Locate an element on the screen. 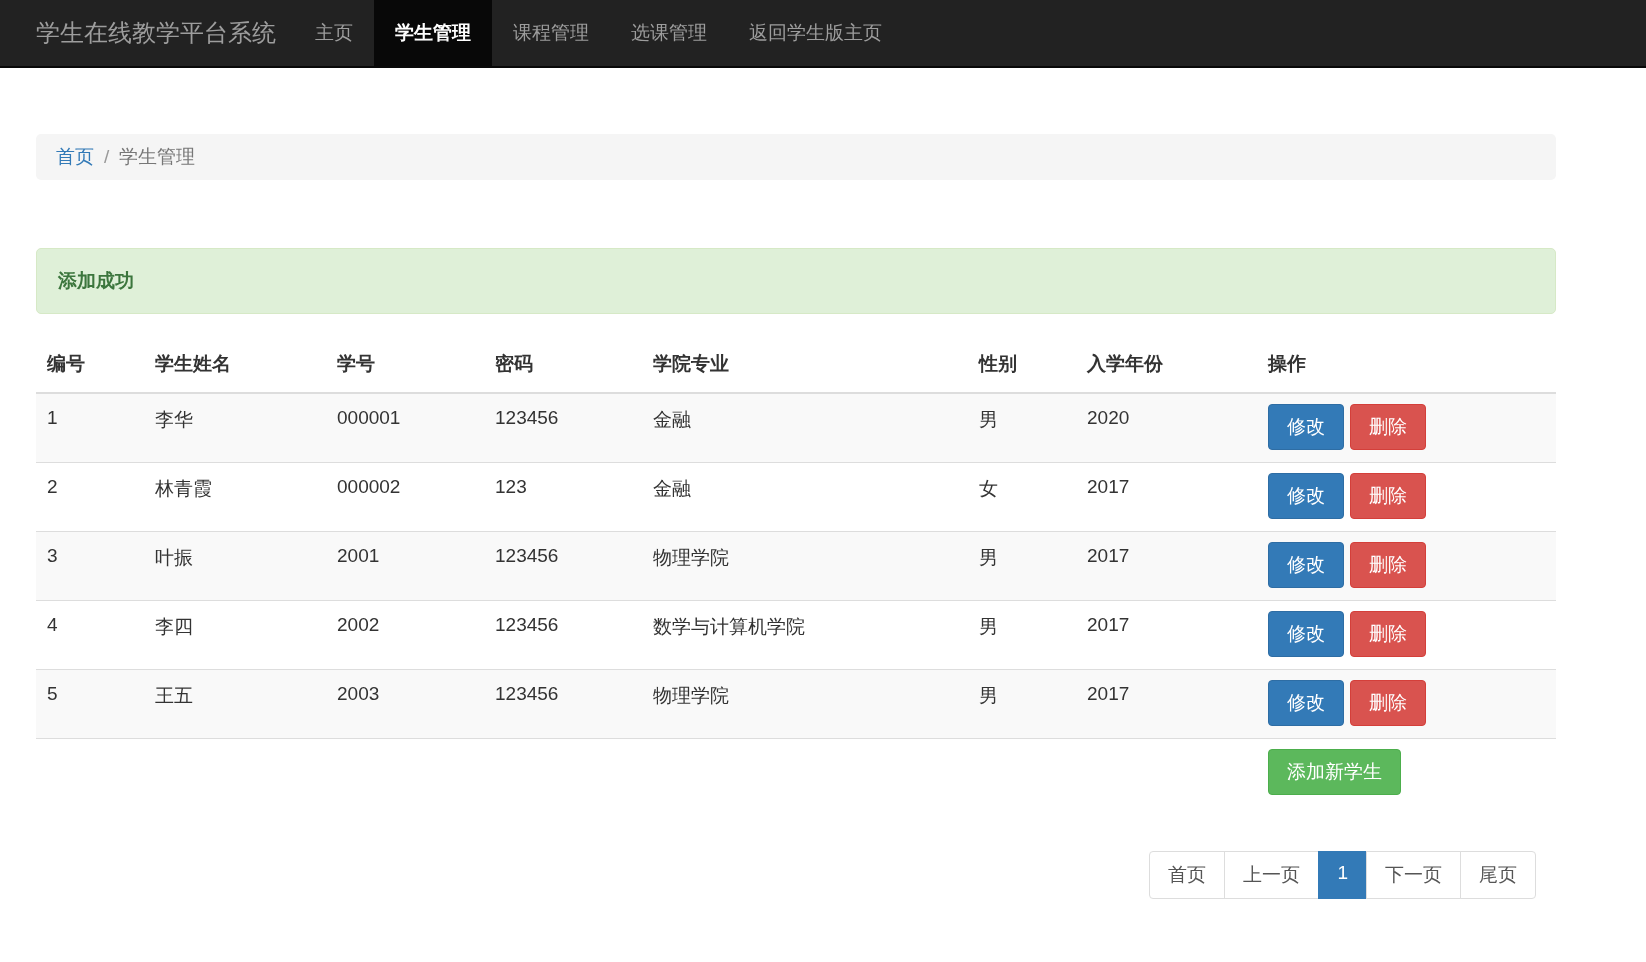 This screenshot has width=1646, height=962. table-cell: 数学与计算机学院 is located at coordinates (729, 626).